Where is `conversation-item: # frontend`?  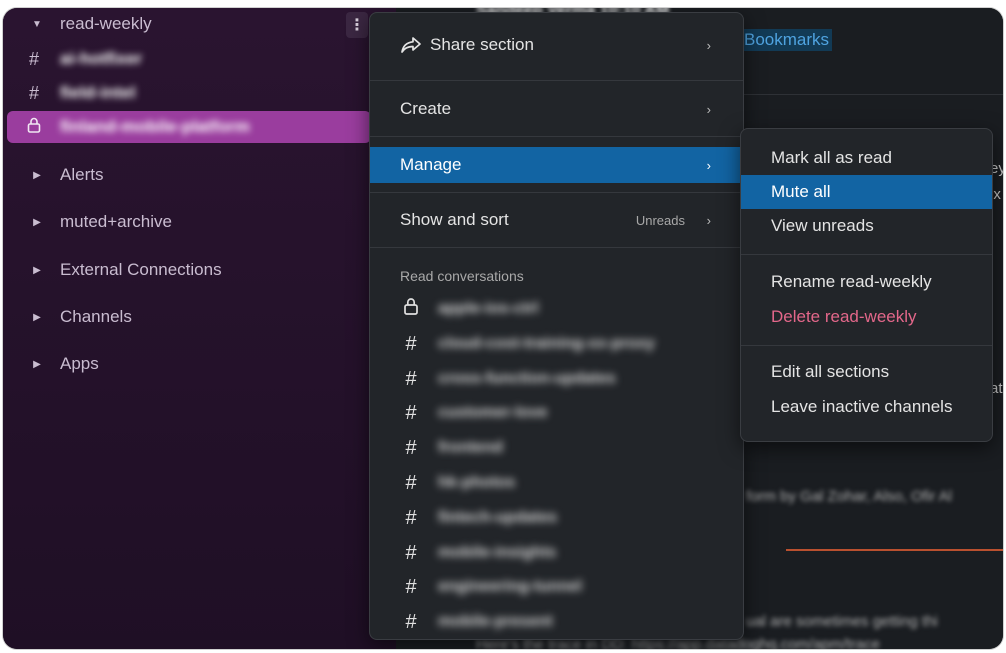
conversation-item: # frontend is located at coordinates (560, 448).